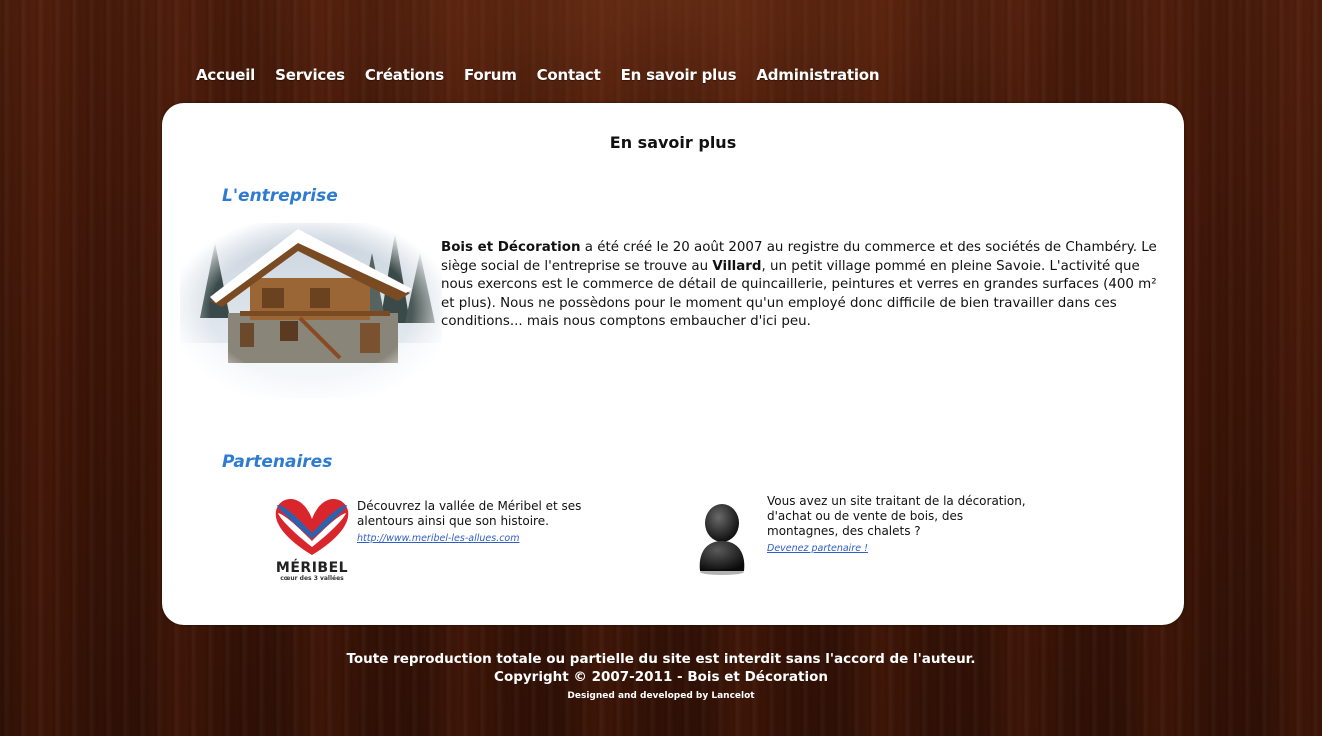 The width and height of the screenshot is (1322, 736). What do you see at coordinates (817, 75) in the screenshot?
I see `nav-administration: Administration` at bounding box center [817, 75].